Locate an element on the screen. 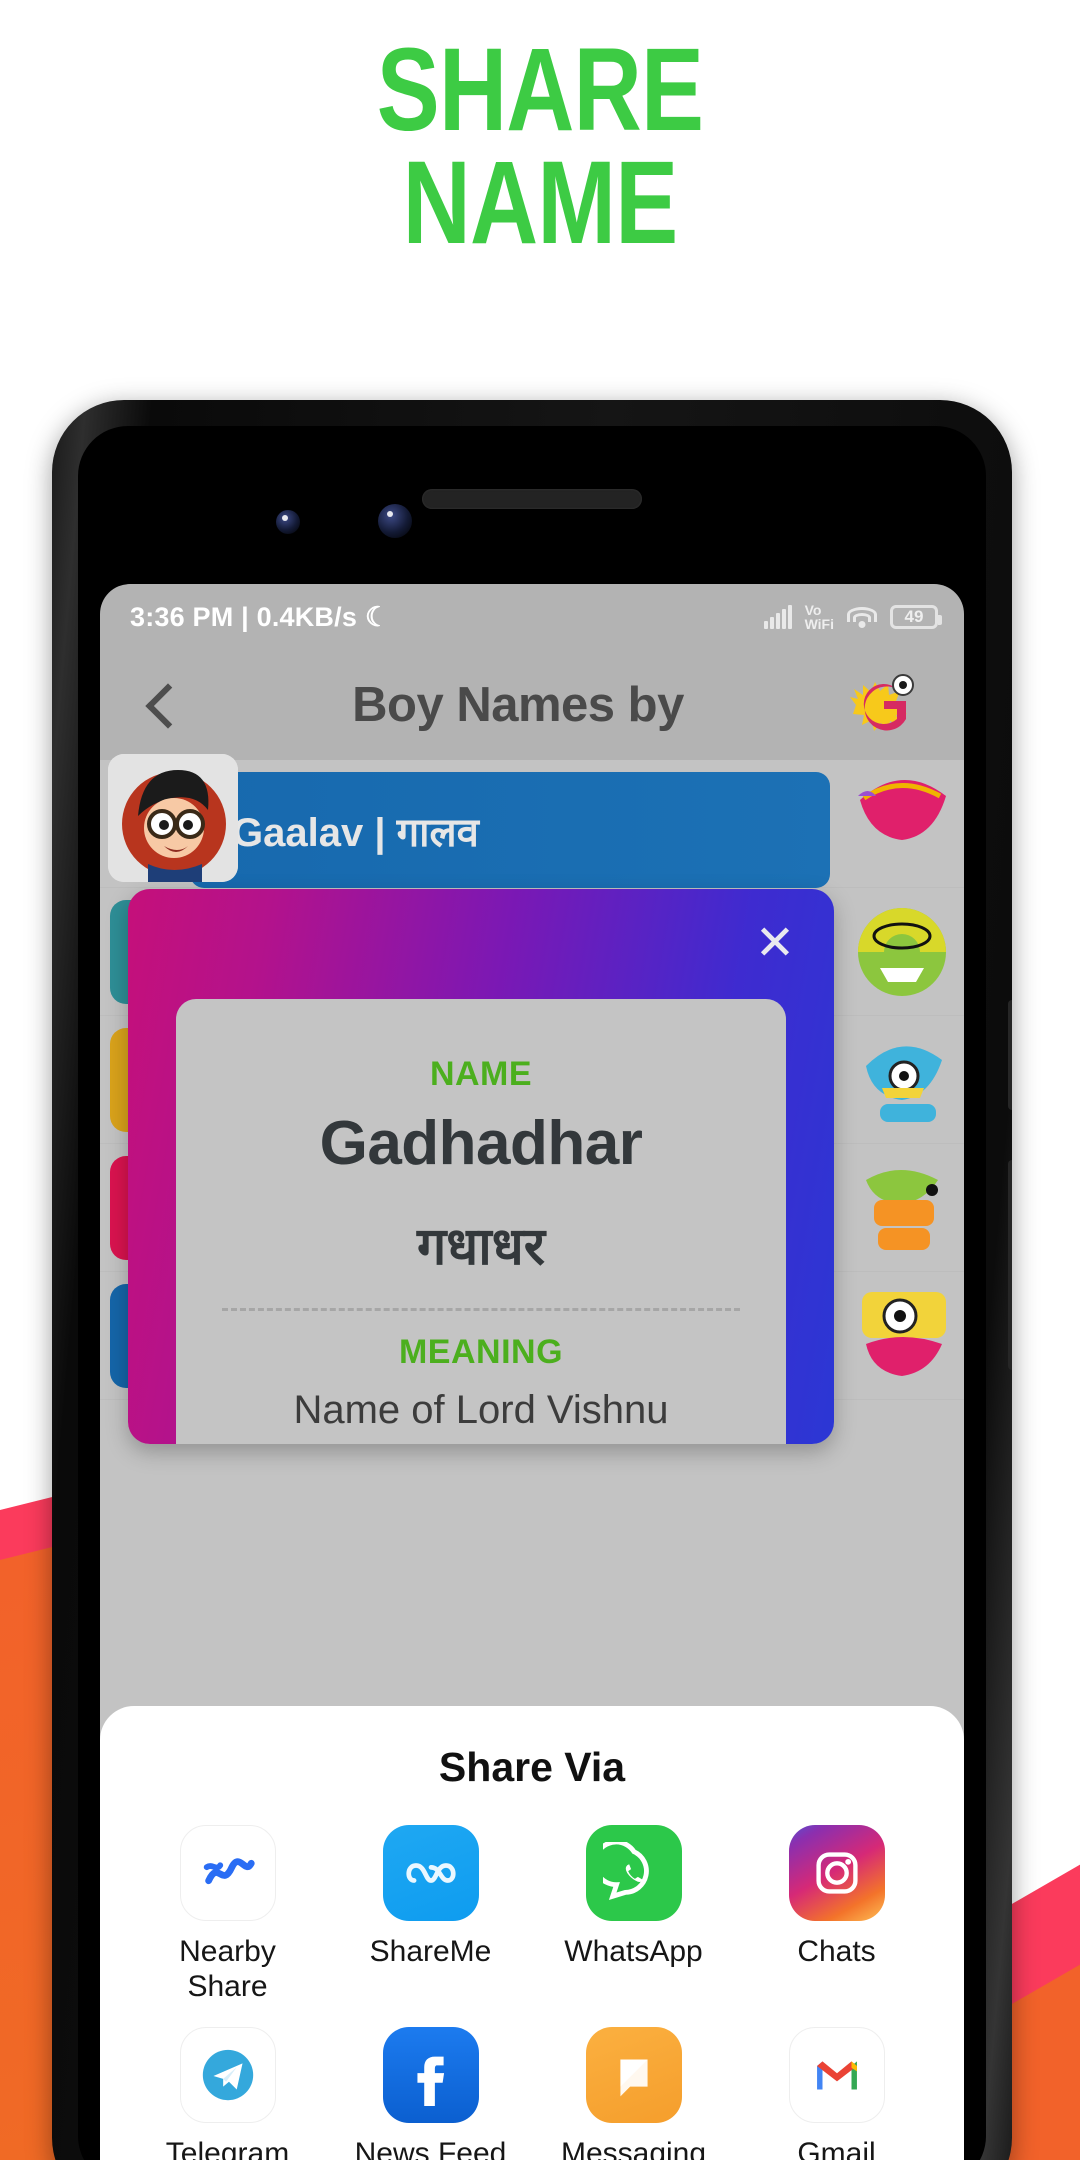 The width and height of the screenshot is (1080, 2160). share-target-whatsapp: WhatsApp is located at coordinates (633, 1915).